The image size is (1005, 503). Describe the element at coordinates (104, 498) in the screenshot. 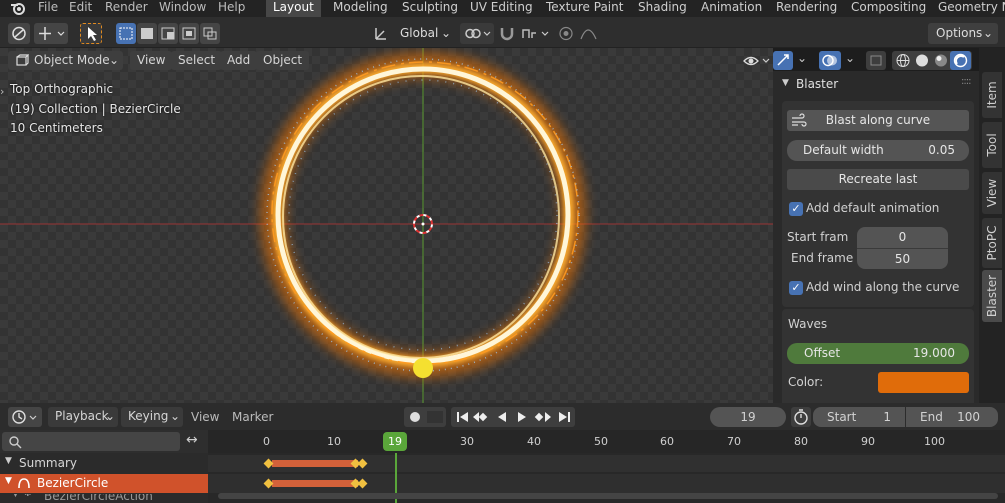

I see `channel-beziercircleaction: ▼ ✱ BezierCircleAction` at that location.